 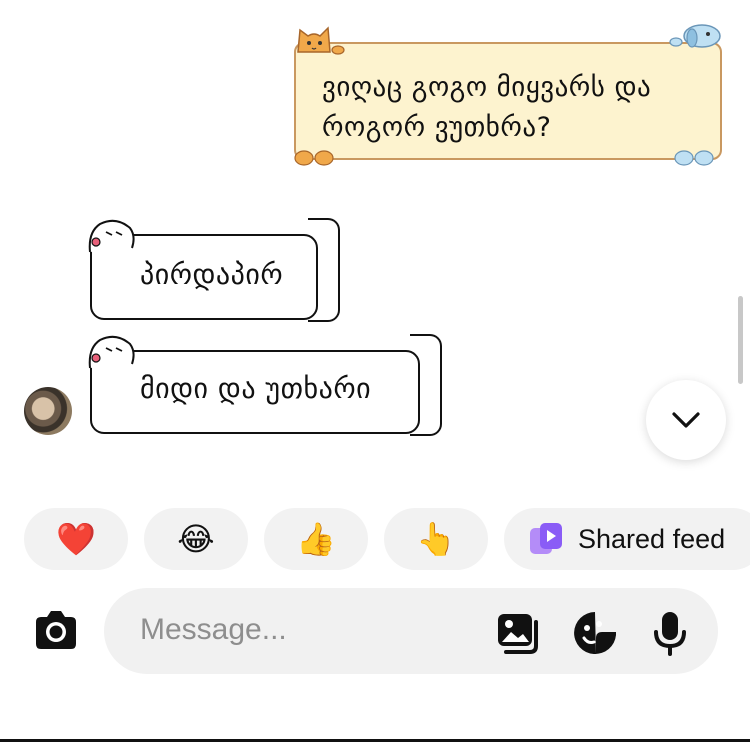 I want to click on dog-head-icon, so click(x=695, y=36).